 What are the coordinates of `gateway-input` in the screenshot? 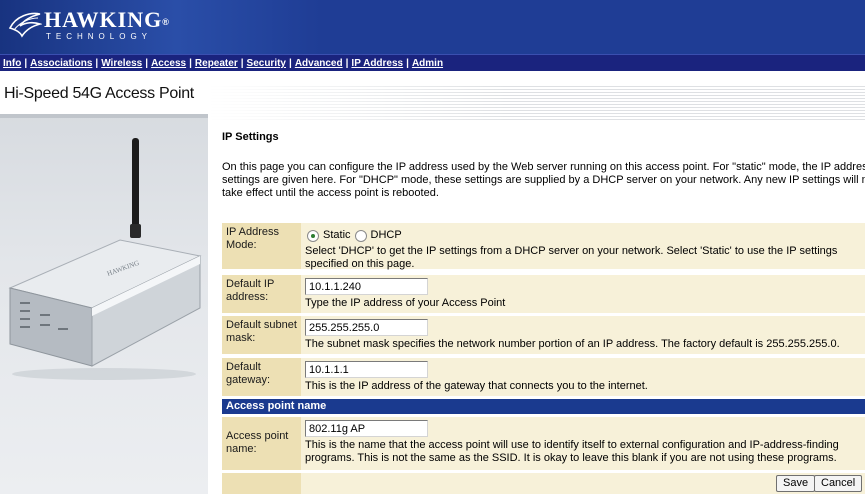 It's located at (366, 369).